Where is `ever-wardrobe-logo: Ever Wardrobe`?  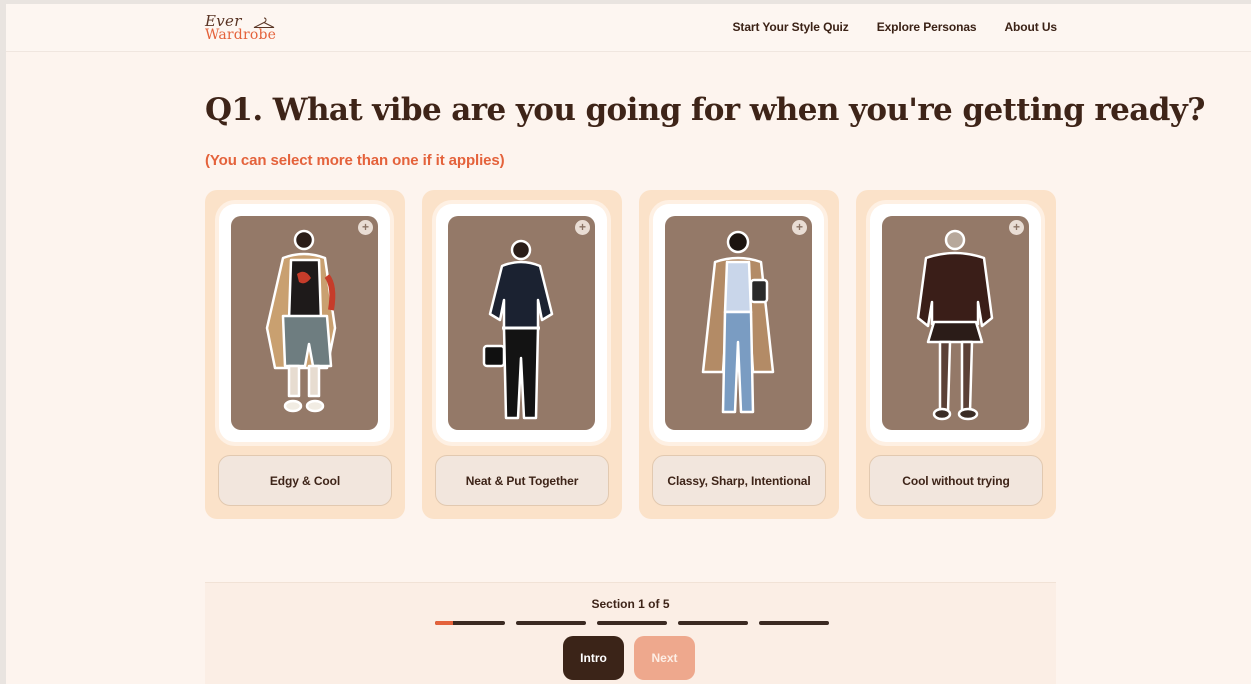 ever-wardrobe-logo: Ever Wardrobe is located at coordinates (241, 28).